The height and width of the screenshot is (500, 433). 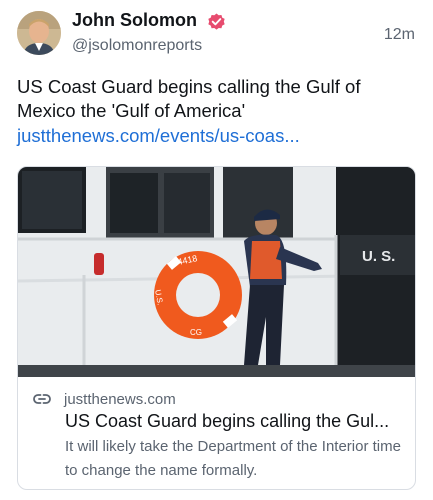 I want to click on card-domain: justthenews.com, so click(x=120, y=399).